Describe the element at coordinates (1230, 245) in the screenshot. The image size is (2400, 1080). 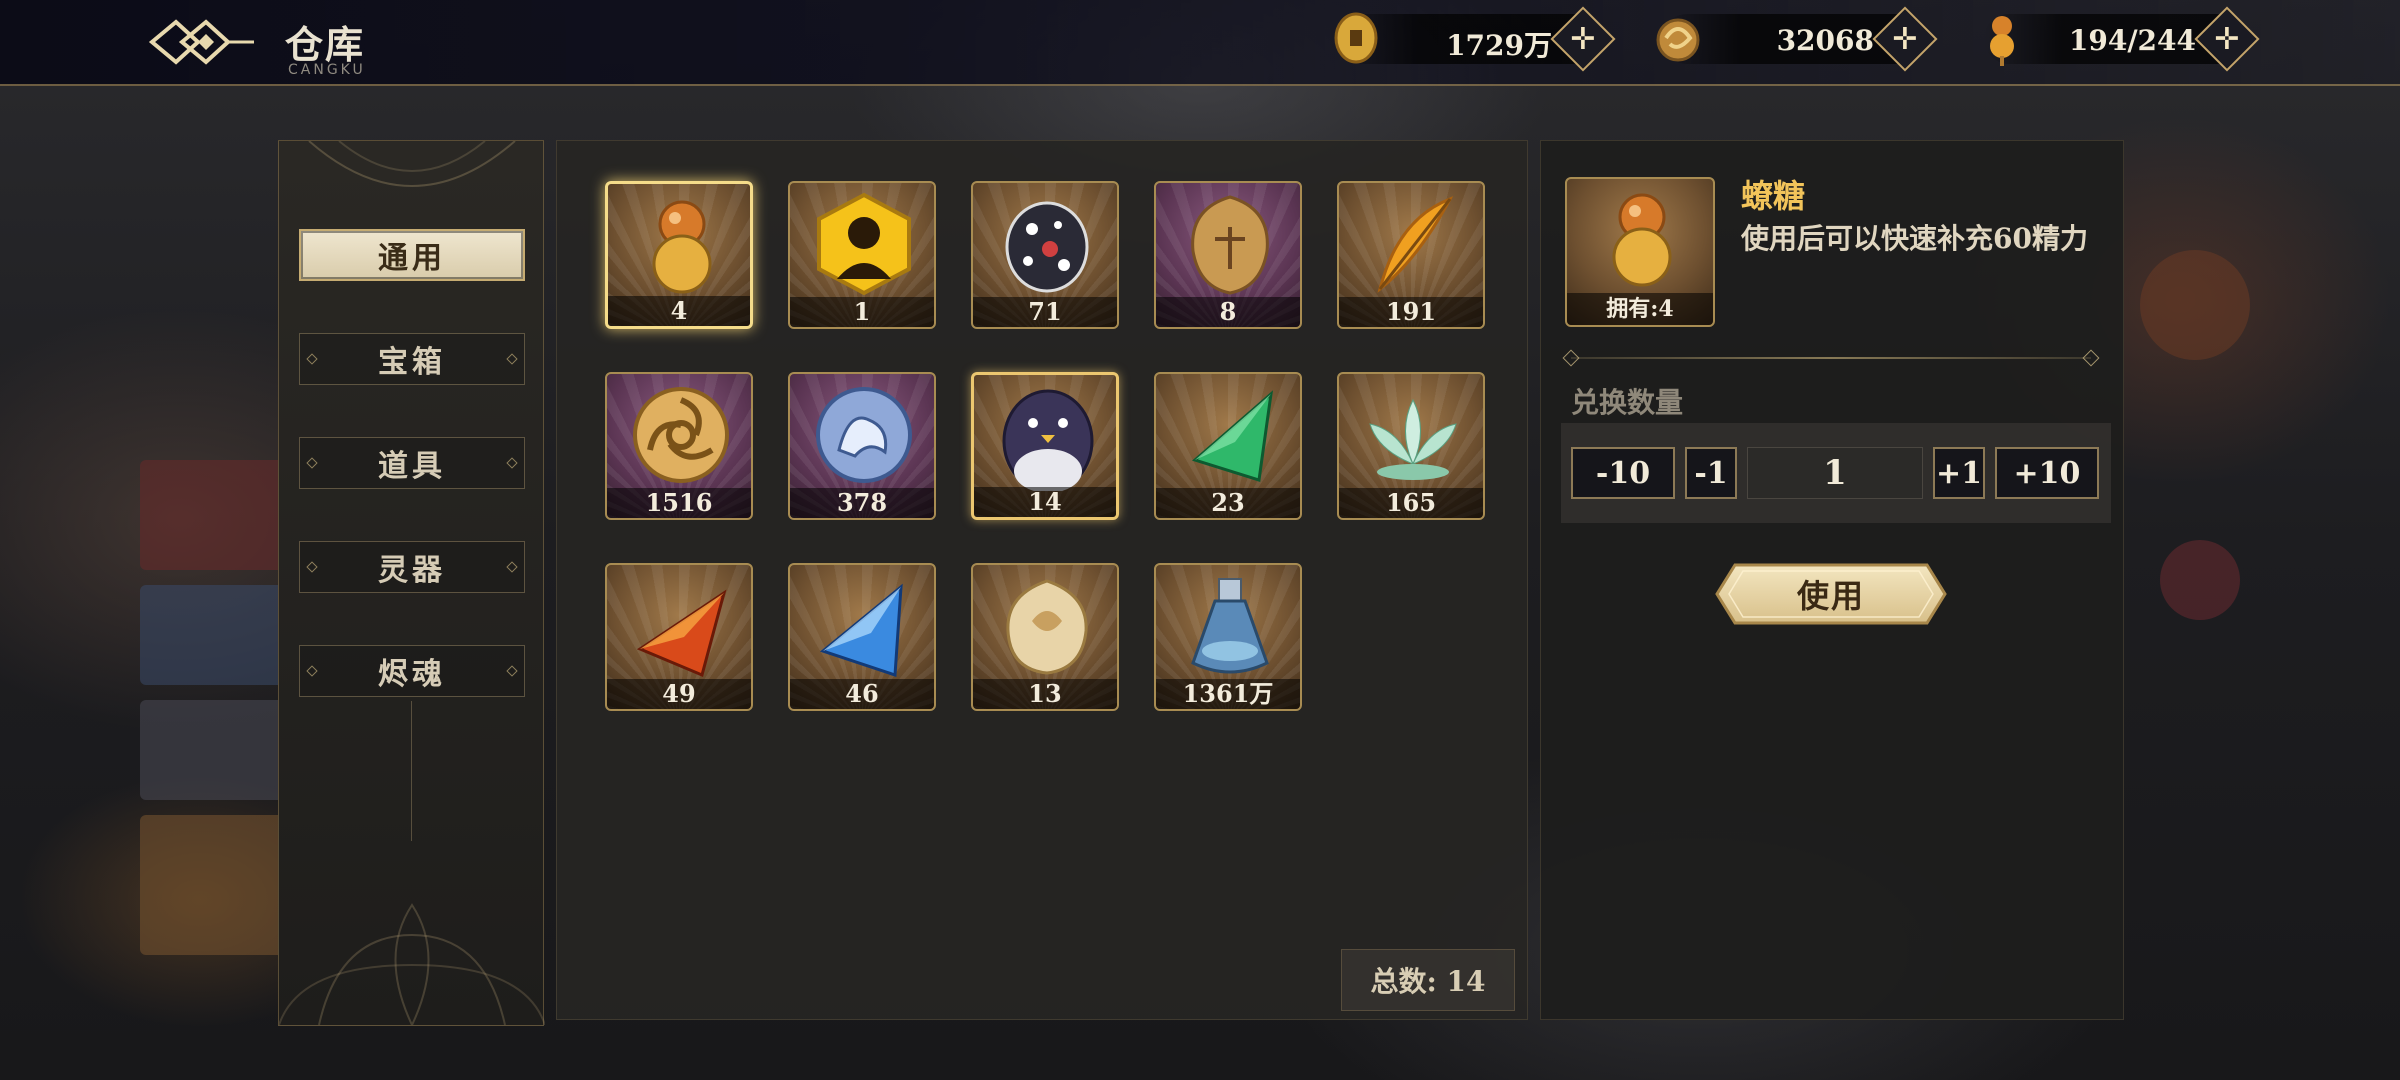
I see `gold-talisman-icon` at that location.